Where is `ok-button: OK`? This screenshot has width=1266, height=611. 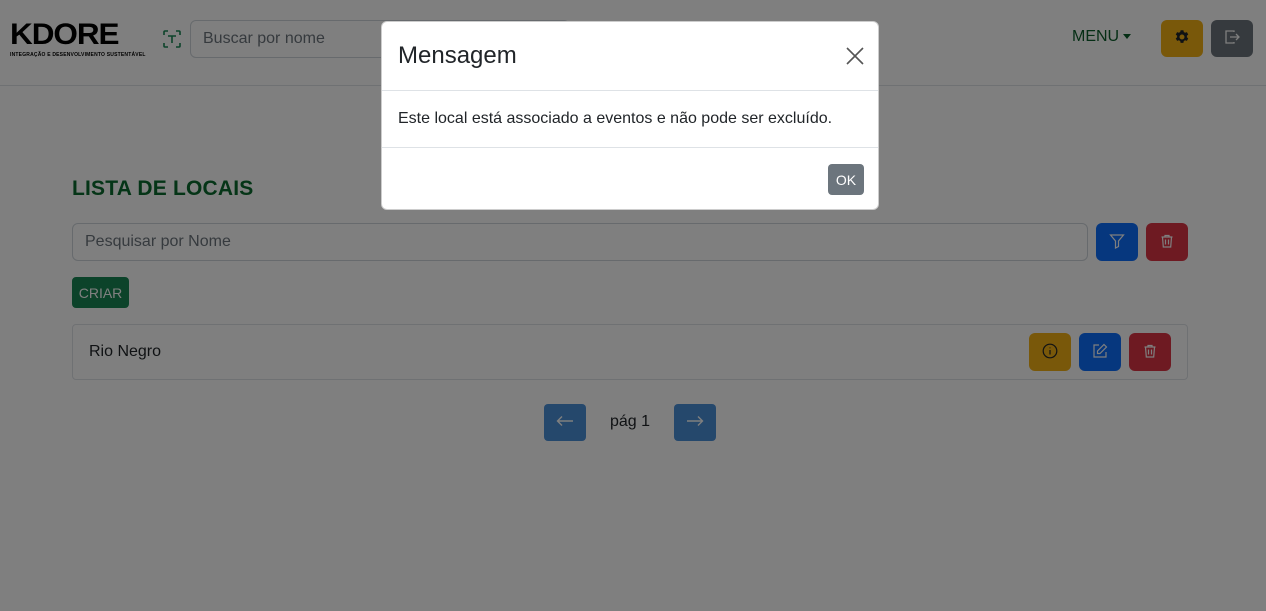 ok-button: OK is located at coordinates (846, 179).